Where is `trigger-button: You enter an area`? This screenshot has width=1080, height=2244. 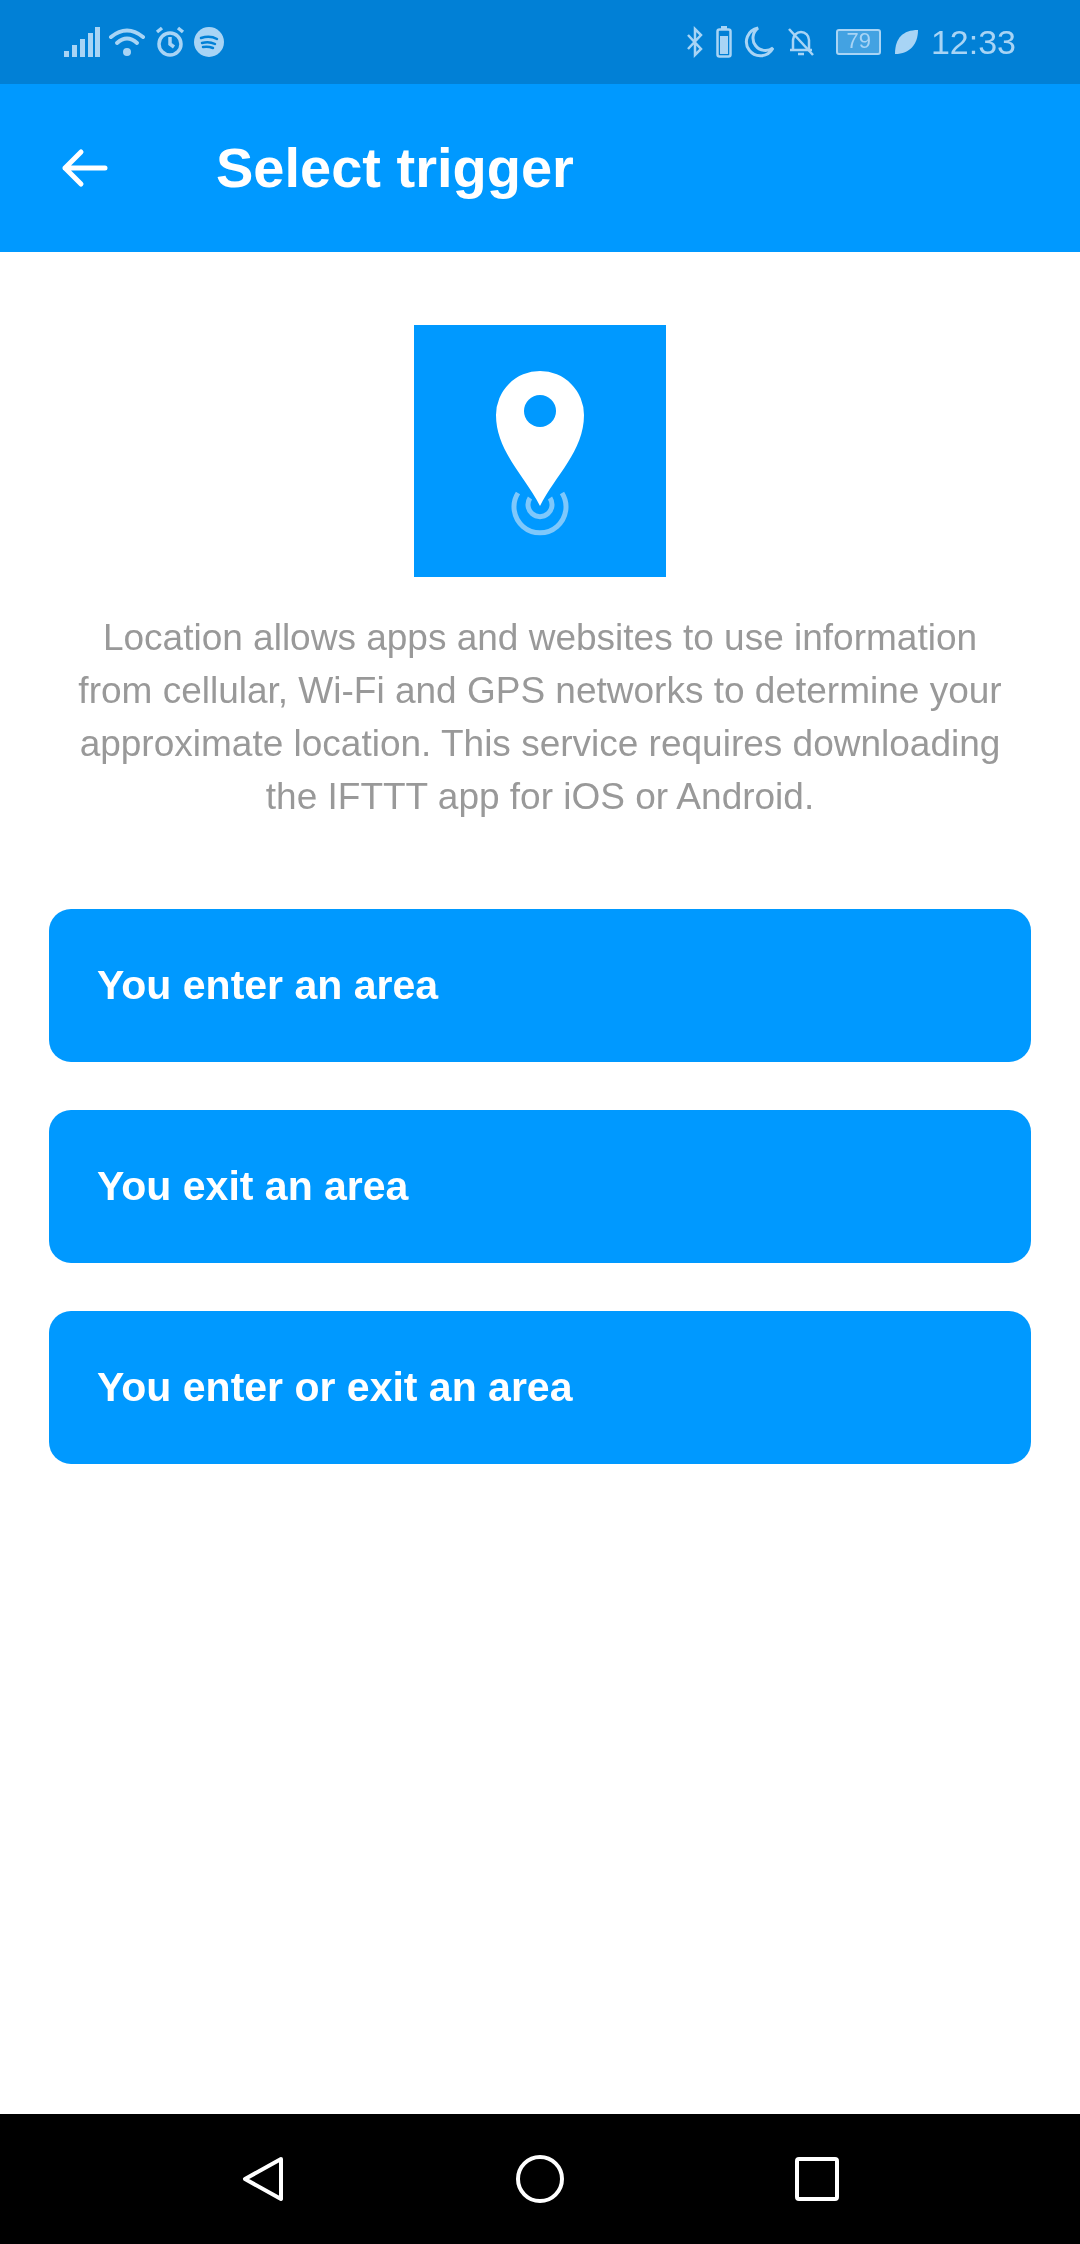
trigger-button: You enter an area is located at coordinates (540, 985).